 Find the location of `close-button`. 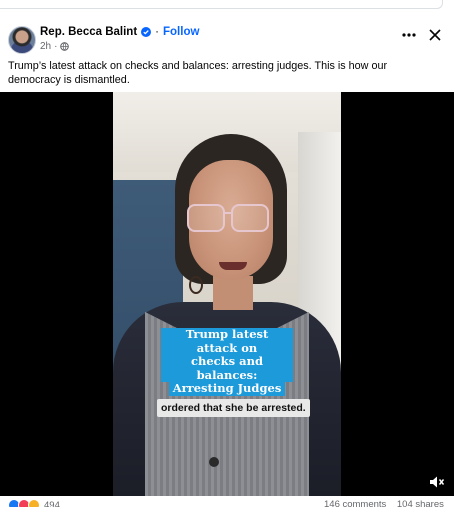

close-button is located at coordinates (435, 35).